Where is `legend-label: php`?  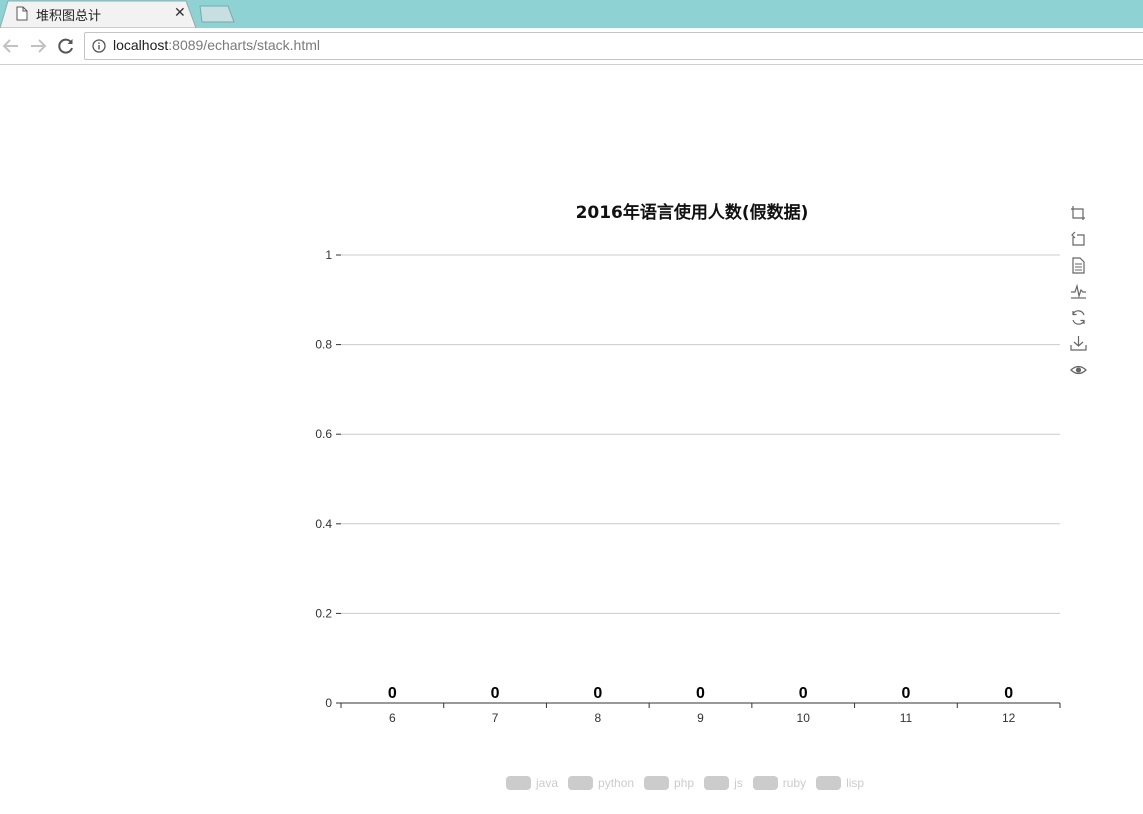 legend-label: php is located at coordinates (684, 783).